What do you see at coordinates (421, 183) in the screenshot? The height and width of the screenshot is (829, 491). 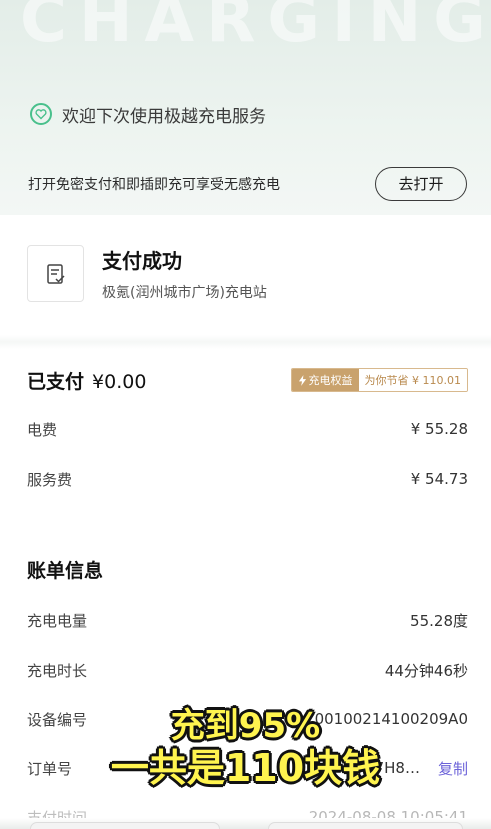 I see `open-button: 去打开` at bounding box center [421, 183].